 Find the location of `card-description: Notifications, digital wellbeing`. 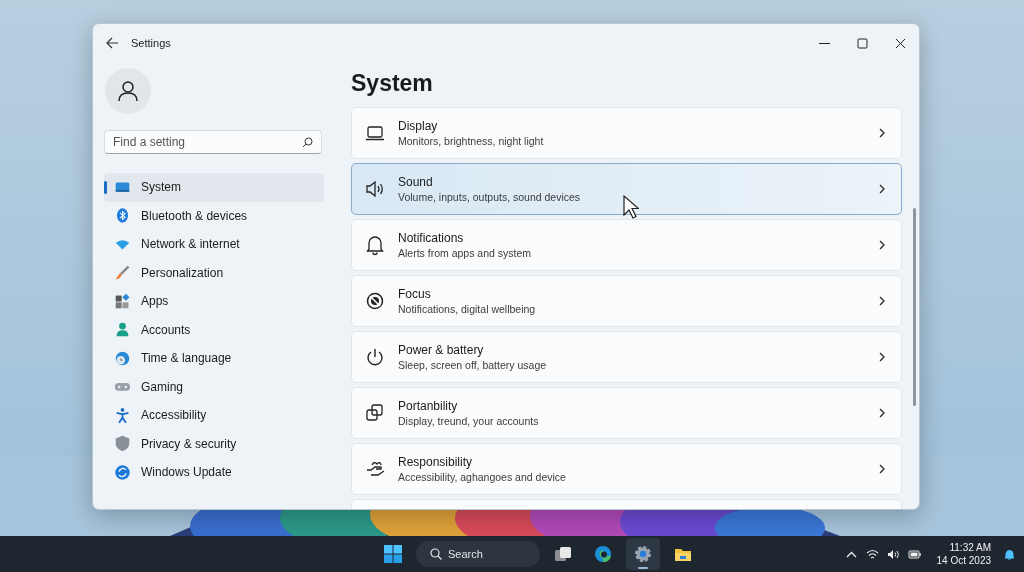

card-description: Notifications, digital wellbeing is located at coordinates (467, 309).